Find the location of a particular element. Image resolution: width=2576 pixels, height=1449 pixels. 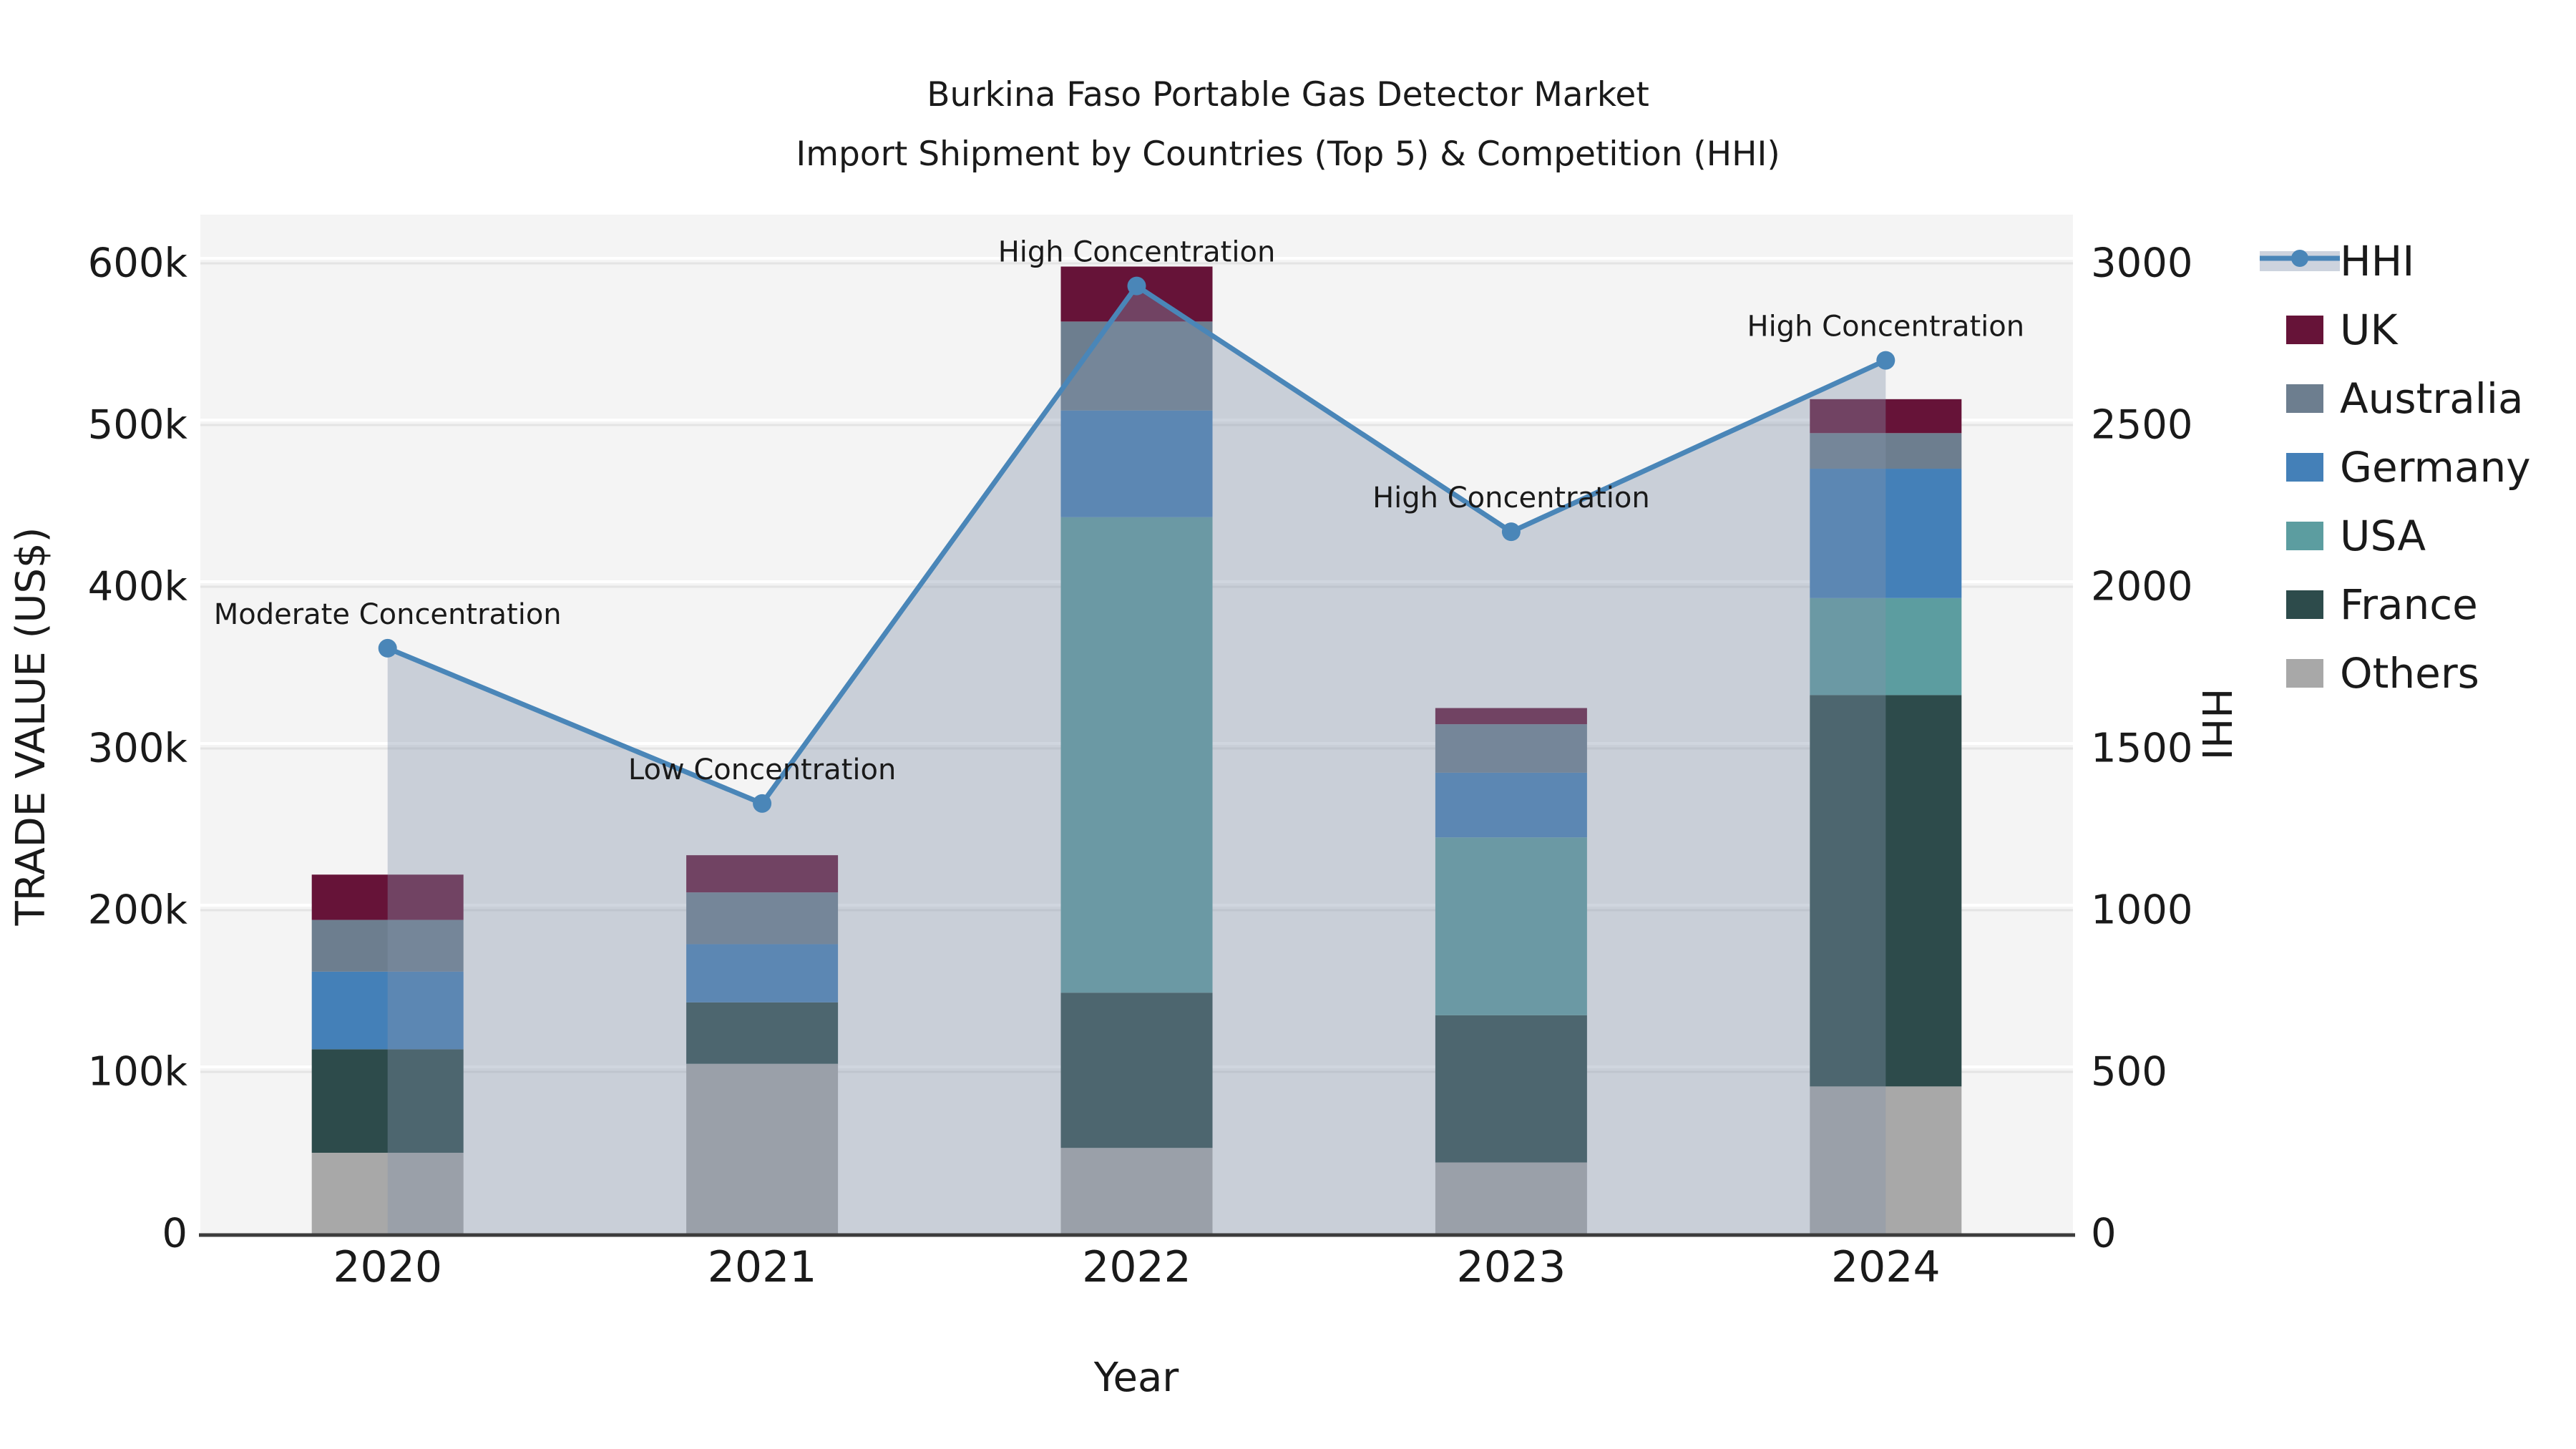

legend-item-usa: USA is located at coordinates (2356, 536).